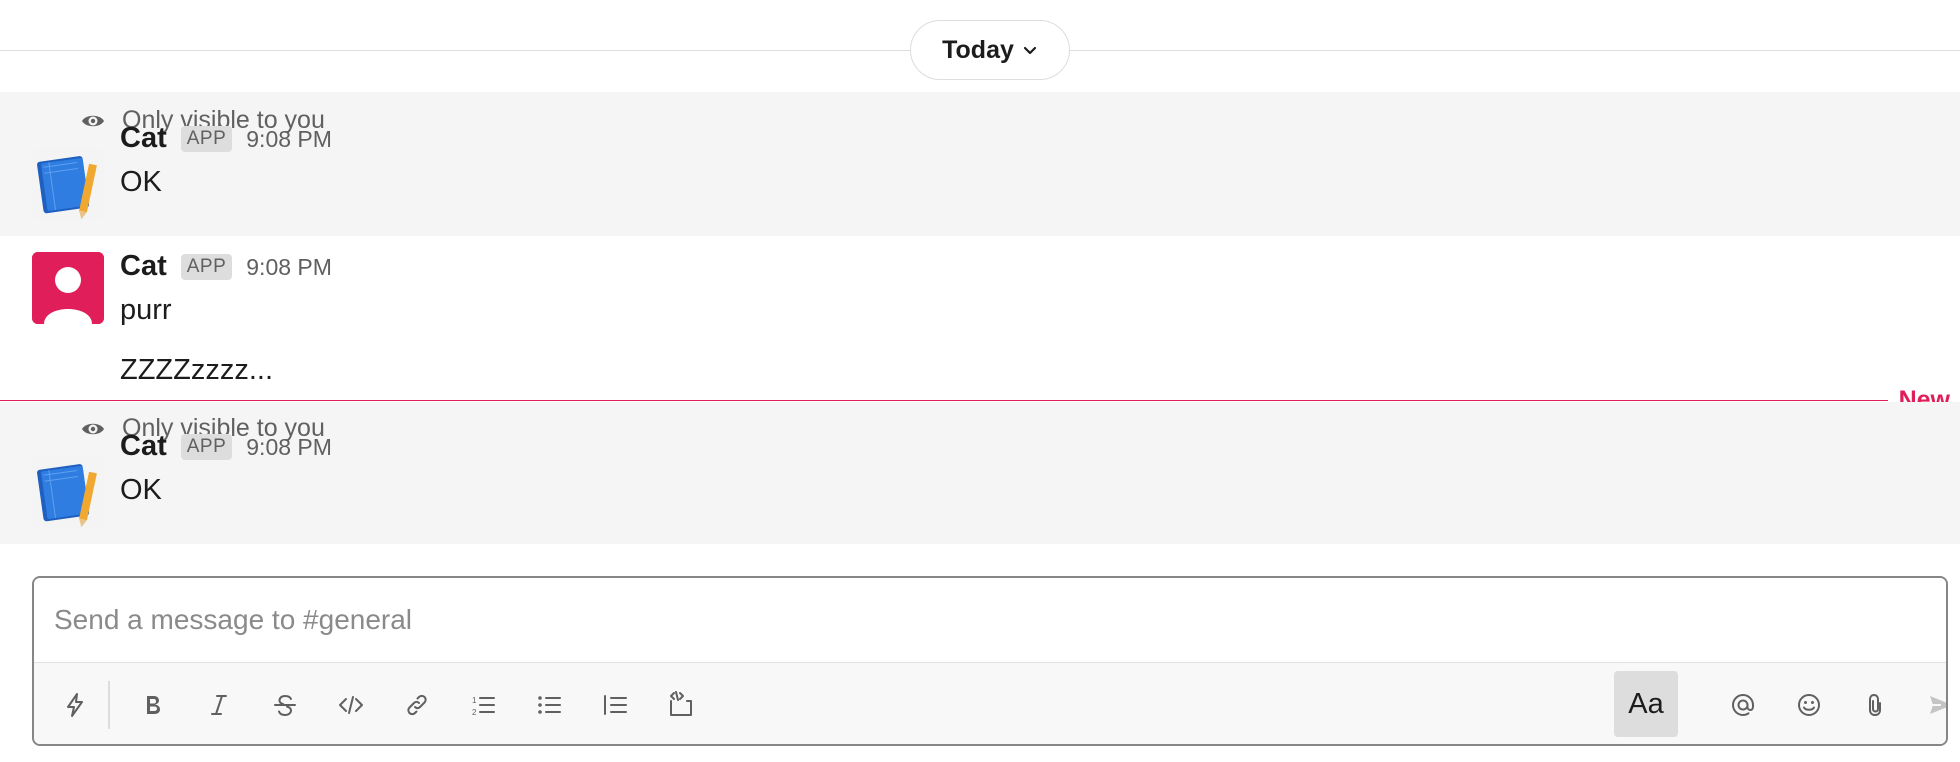 Image resolution: width=1960 pixels, height=762 pixels. Describe the element at coordinates (474, 712) in the screenshot. I see `svg-text: 2` at that location.